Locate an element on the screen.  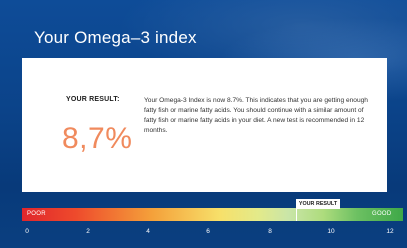
scale-poor-label: POOR is located at coordinates (36, 214).